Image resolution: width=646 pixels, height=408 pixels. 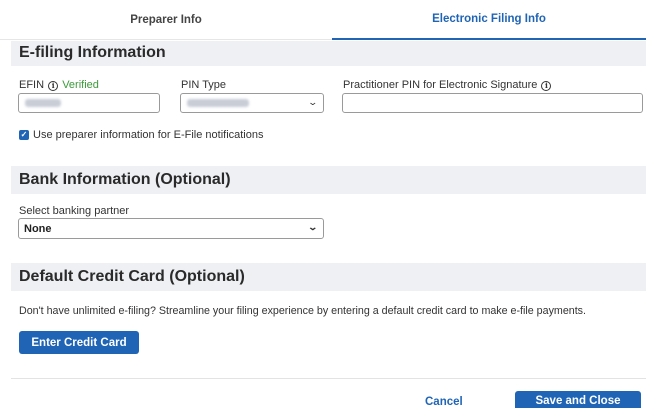 What do you see at coordinates (79, 342) in the screenshot?
I see `enter-credit-card-button: Enter Credit Card` at bounding box center [79, 342].